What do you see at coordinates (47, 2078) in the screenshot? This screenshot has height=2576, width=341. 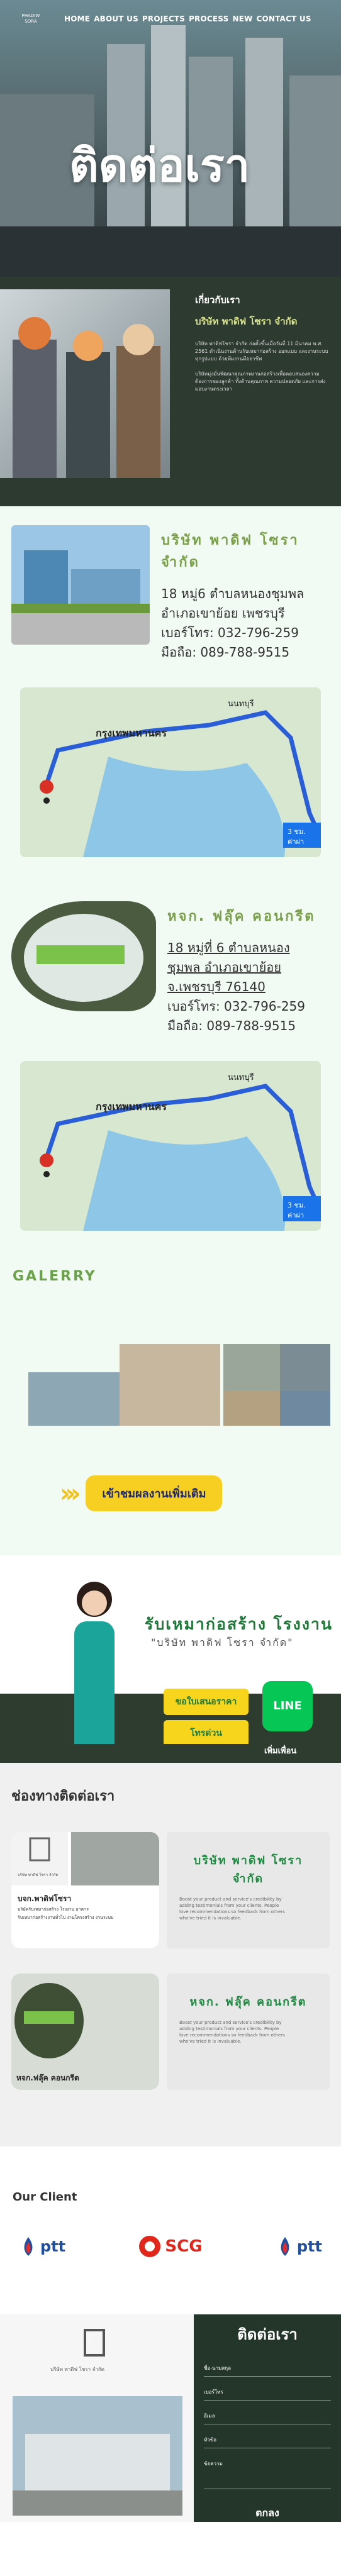 I see `card2-name: หจก.ฟลุ๊ค คอนกรีต` at bounding box center [47, 2078].